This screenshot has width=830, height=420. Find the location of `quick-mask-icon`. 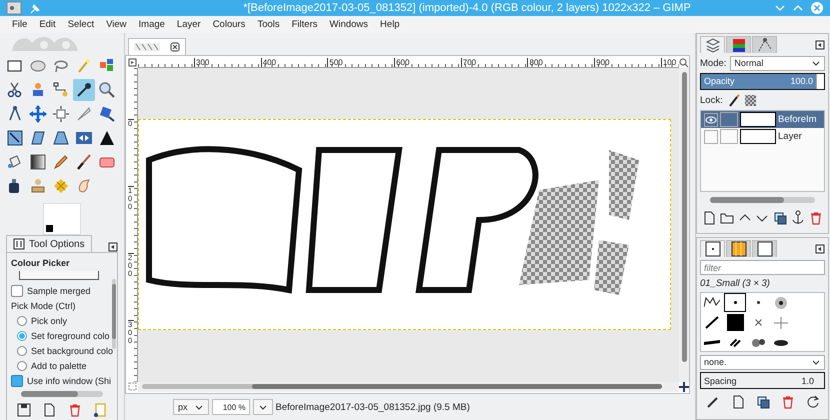

quick-mask-icon is located at coordinates (133, 63).